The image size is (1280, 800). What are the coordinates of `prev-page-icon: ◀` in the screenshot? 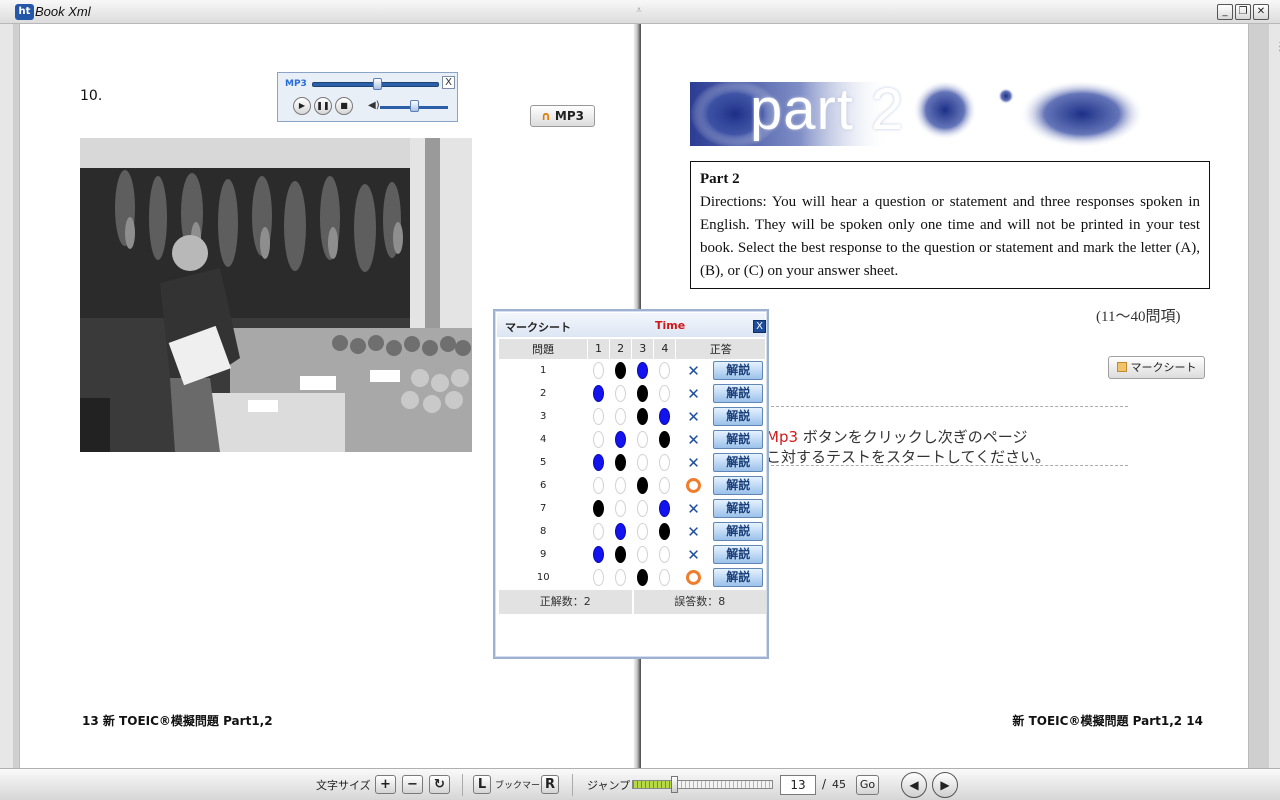 It's located at (914, 785).